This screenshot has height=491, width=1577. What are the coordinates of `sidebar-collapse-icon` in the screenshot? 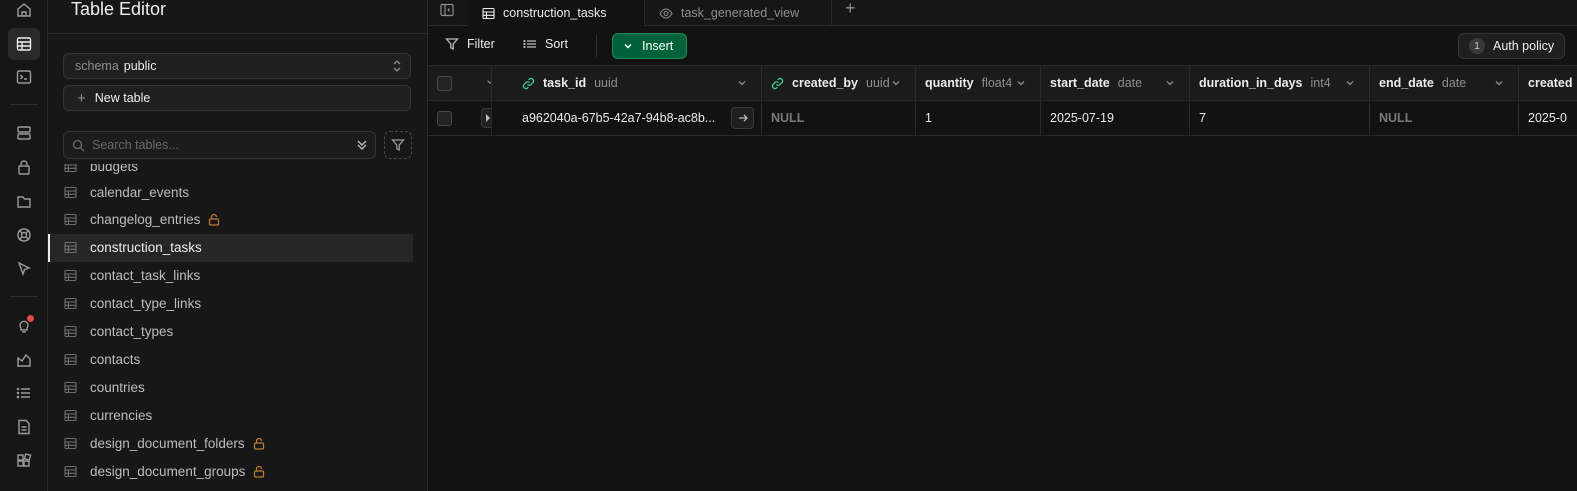 It's located at (449, 10).